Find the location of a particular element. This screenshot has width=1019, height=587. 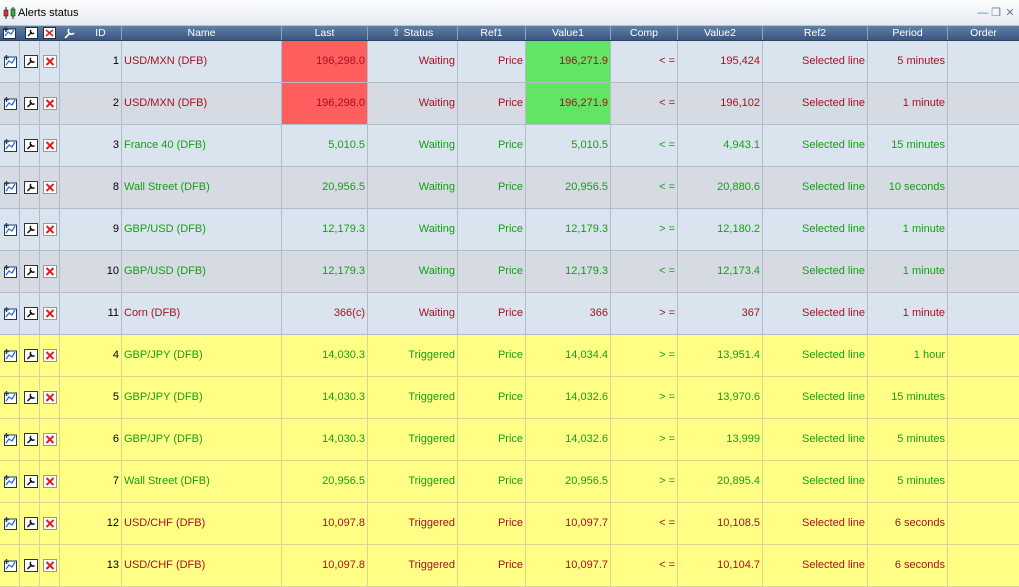

column-header-order: Order is located at coordinates (983, 33).